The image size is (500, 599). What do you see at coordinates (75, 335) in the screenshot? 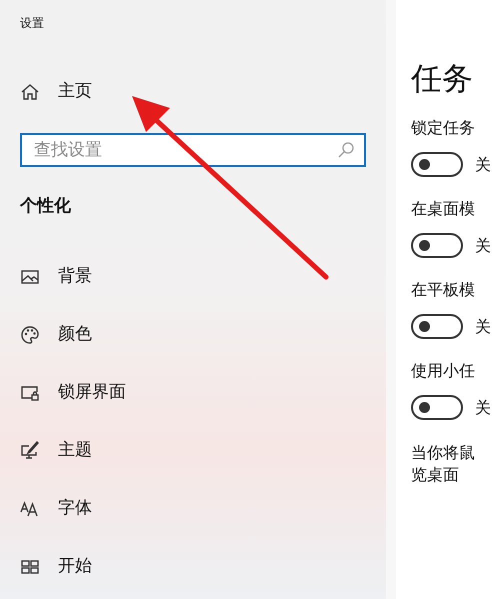
I see `nav-item: 颜色` at bounding box center [75, 335].